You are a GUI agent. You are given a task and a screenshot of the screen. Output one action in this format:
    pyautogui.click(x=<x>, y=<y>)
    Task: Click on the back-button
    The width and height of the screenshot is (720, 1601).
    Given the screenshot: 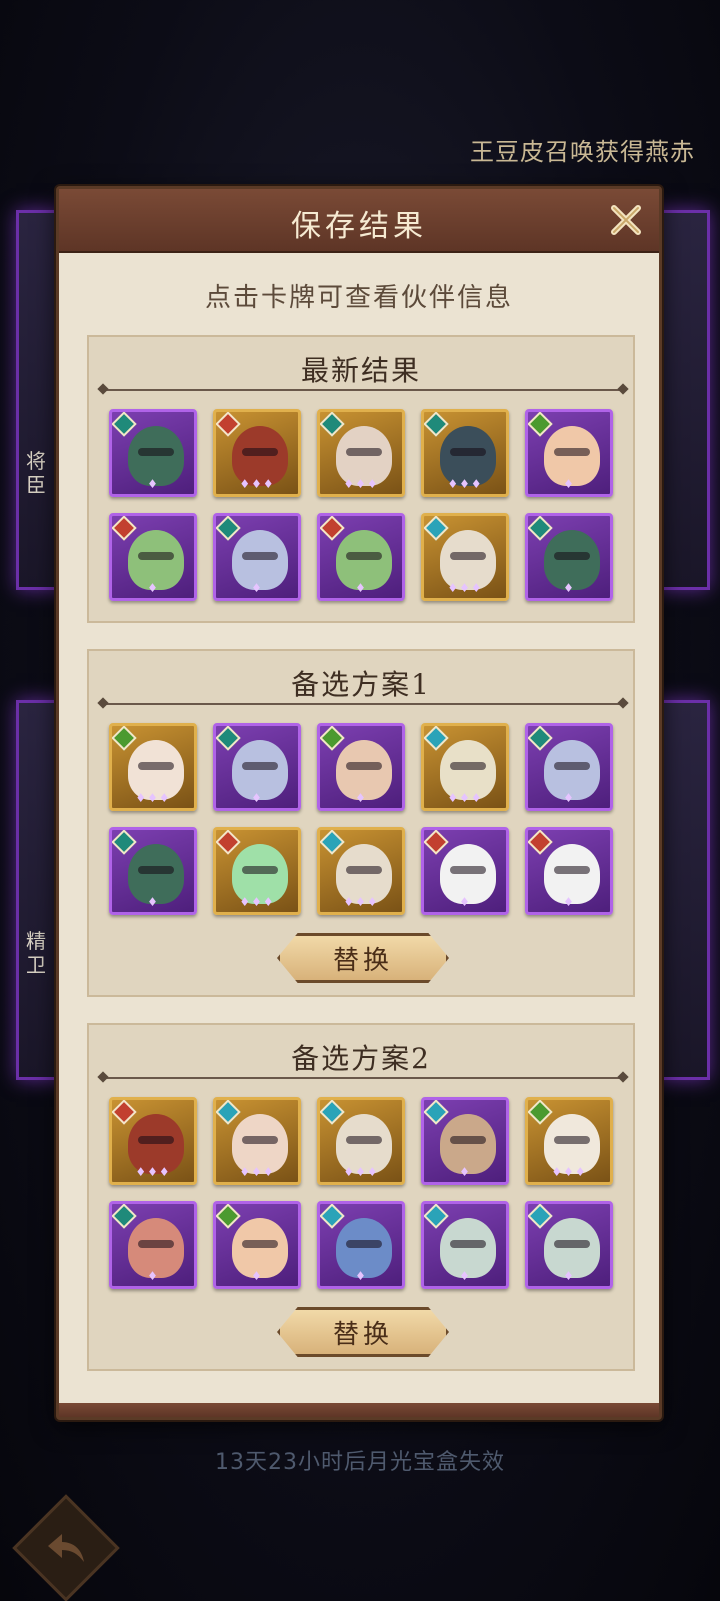 What is the action you would take?
    pyautogui.click(x=66, y=1547)
    